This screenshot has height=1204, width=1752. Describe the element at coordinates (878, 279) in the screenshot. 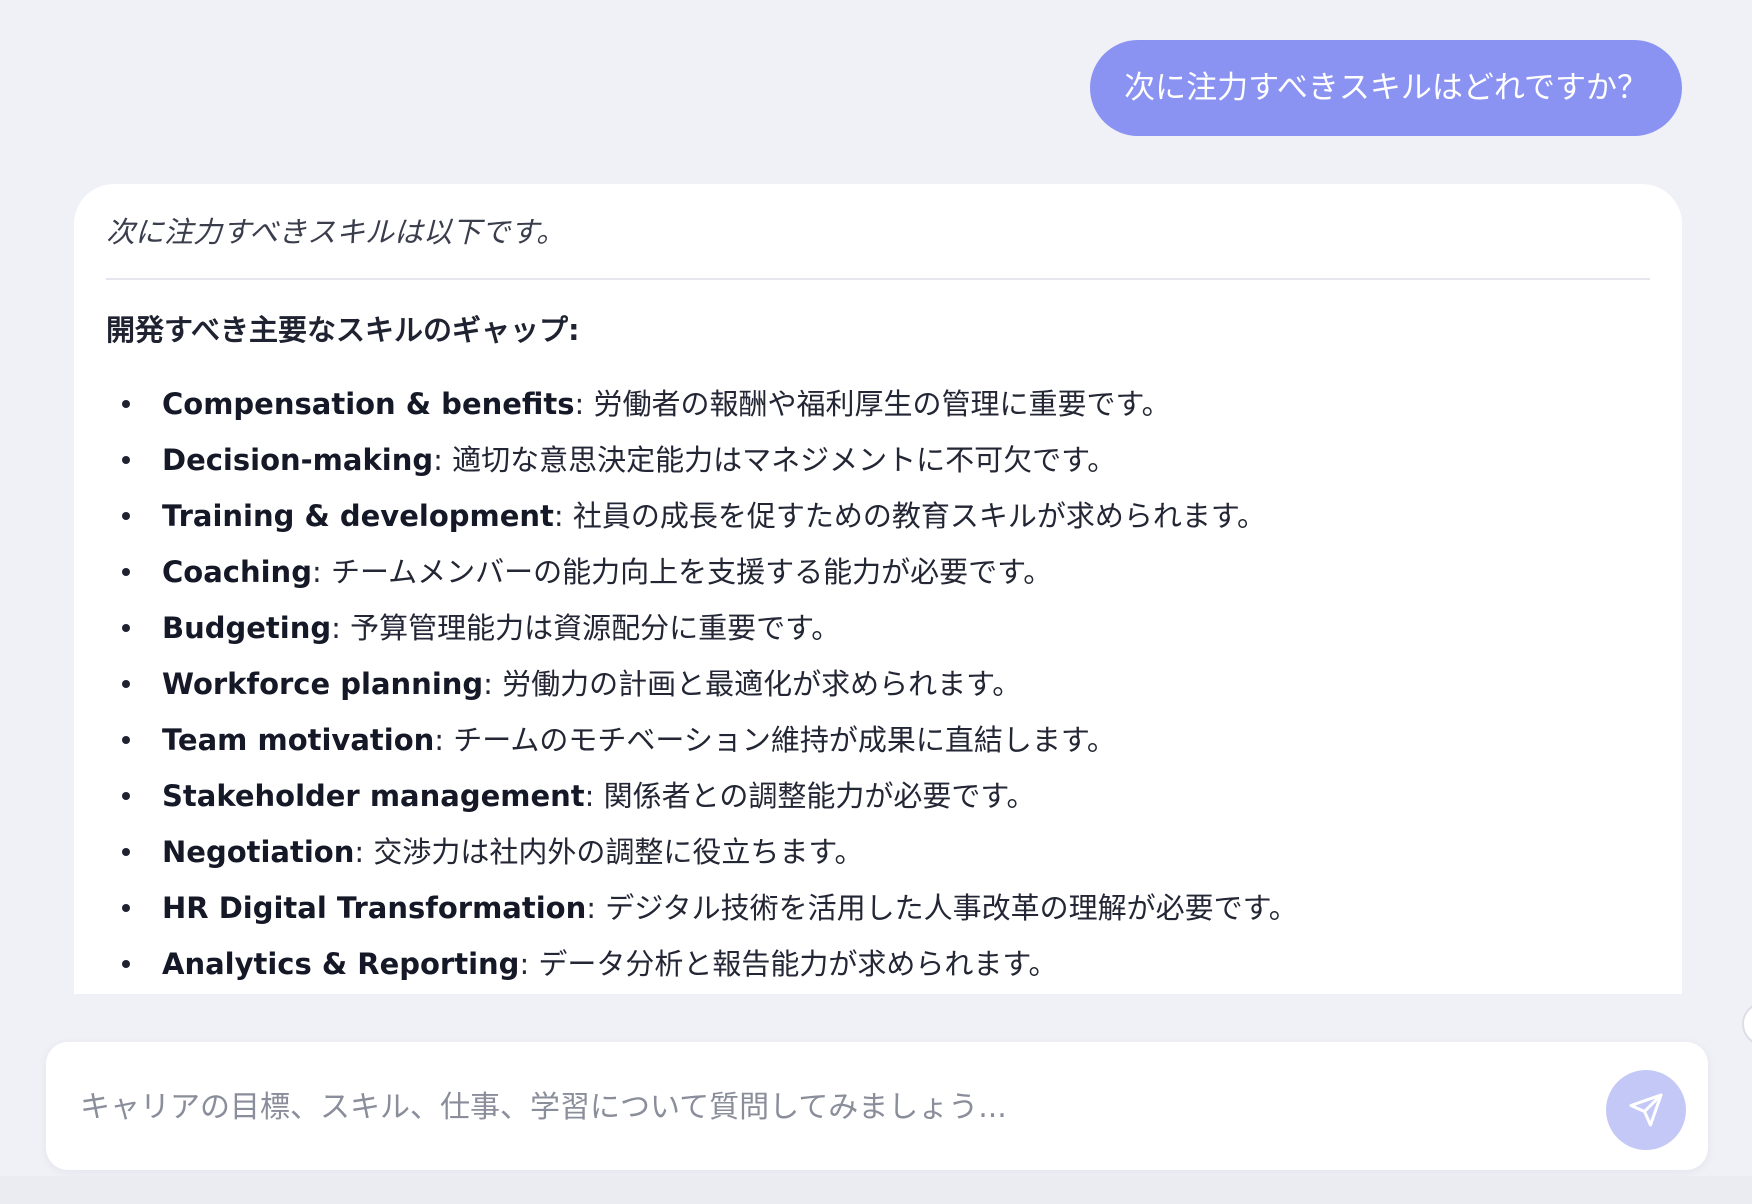

I see `divider` at that location.